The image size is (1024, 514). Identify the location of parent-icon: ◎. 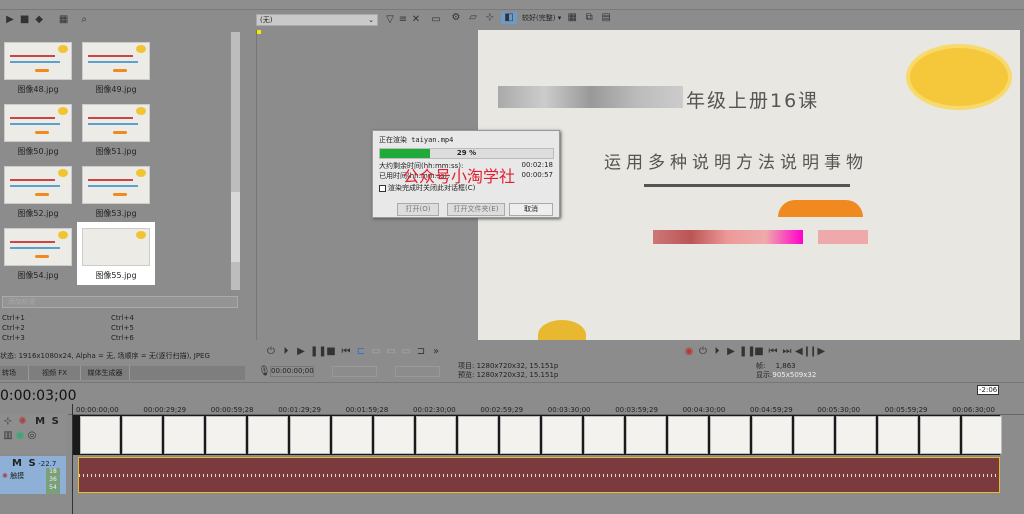
(32, 436).